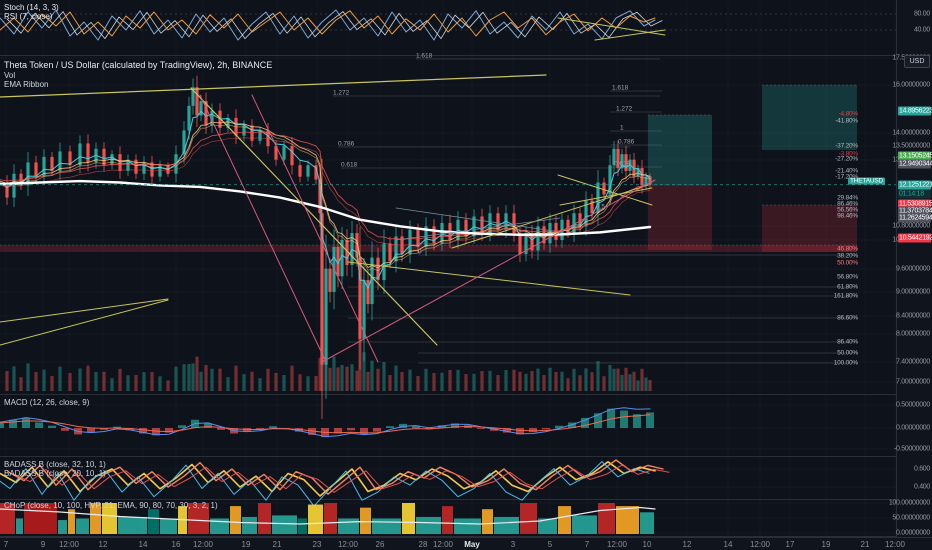  What do you see at coordinates (647, 544) in the screenshot?
I see `time-label: 10` at bounding box center [647, 544].